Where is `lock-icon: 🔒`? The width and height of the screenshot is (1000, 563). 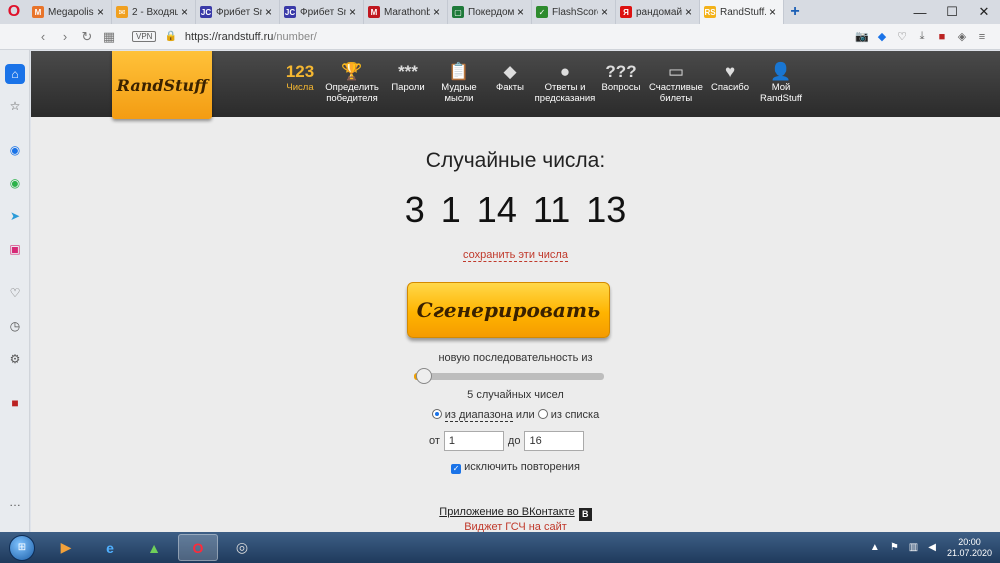 lock-icon: 🔒 is located at coordinates (170, 36).